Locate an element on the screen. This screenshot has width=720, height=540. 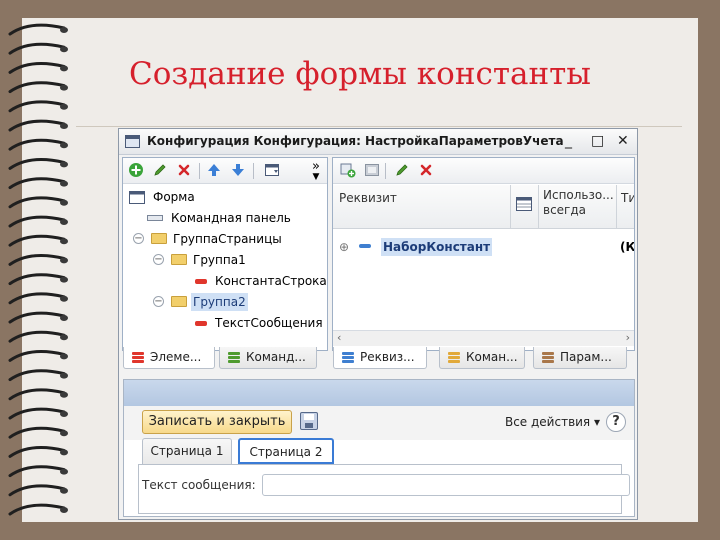
column-header-attribute: Реквизит is located at coordinates (422, 207).